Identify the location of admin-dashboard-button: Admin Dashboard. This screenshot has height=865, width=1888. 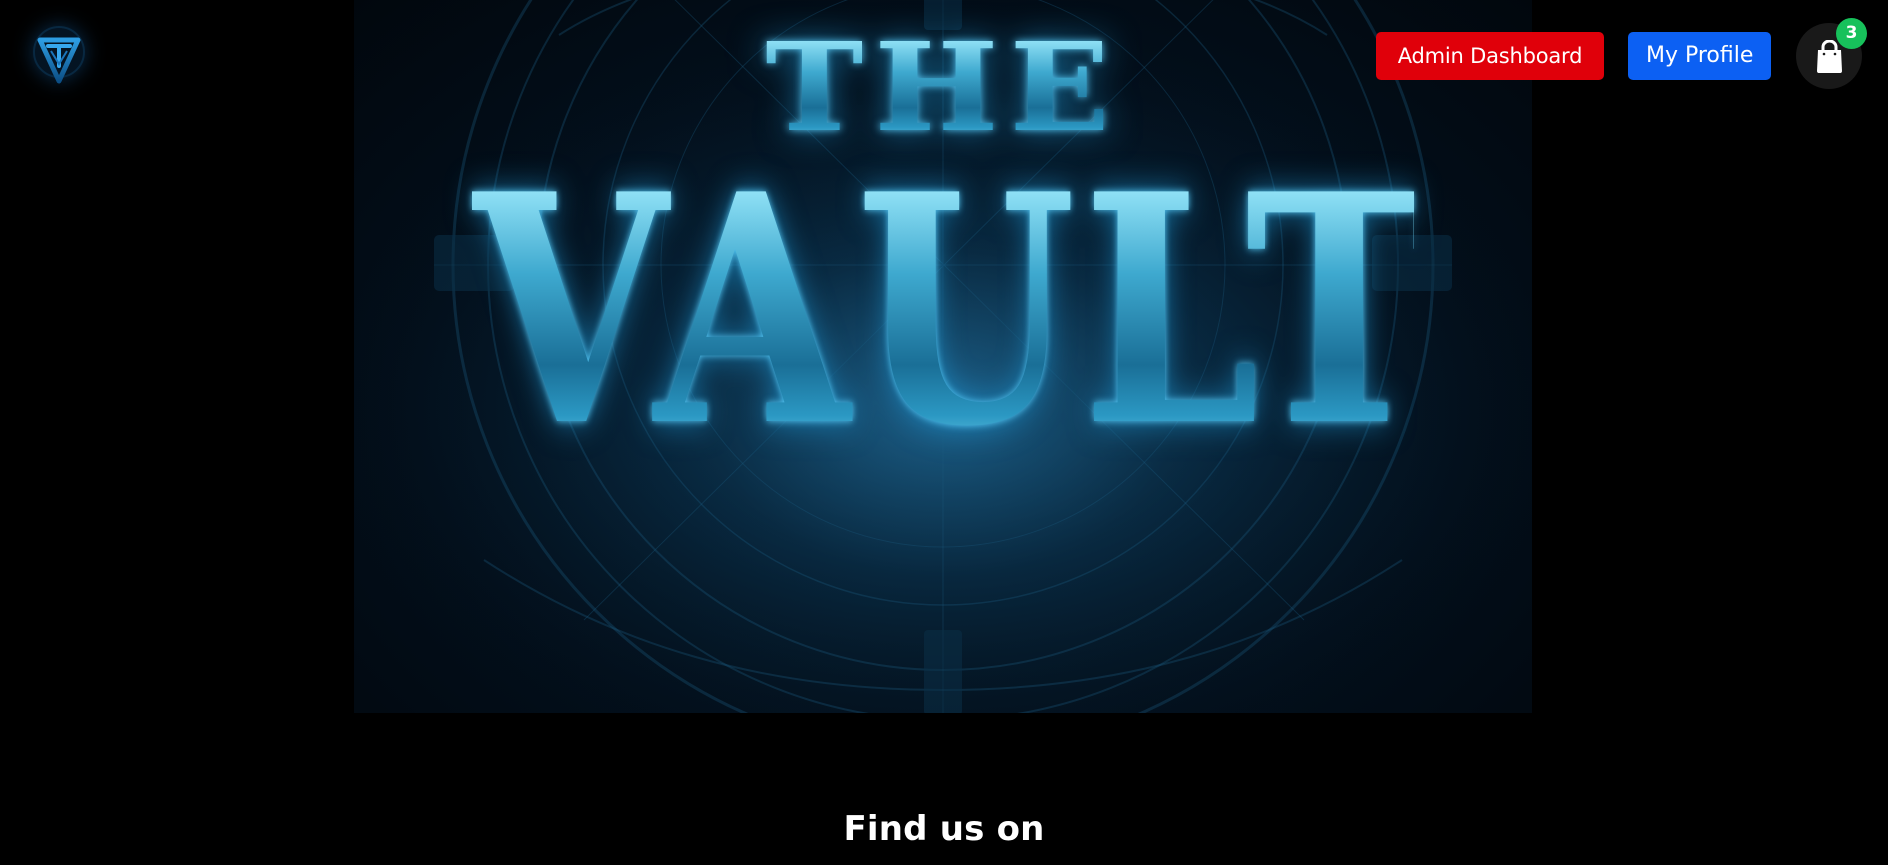
(1490, 56).